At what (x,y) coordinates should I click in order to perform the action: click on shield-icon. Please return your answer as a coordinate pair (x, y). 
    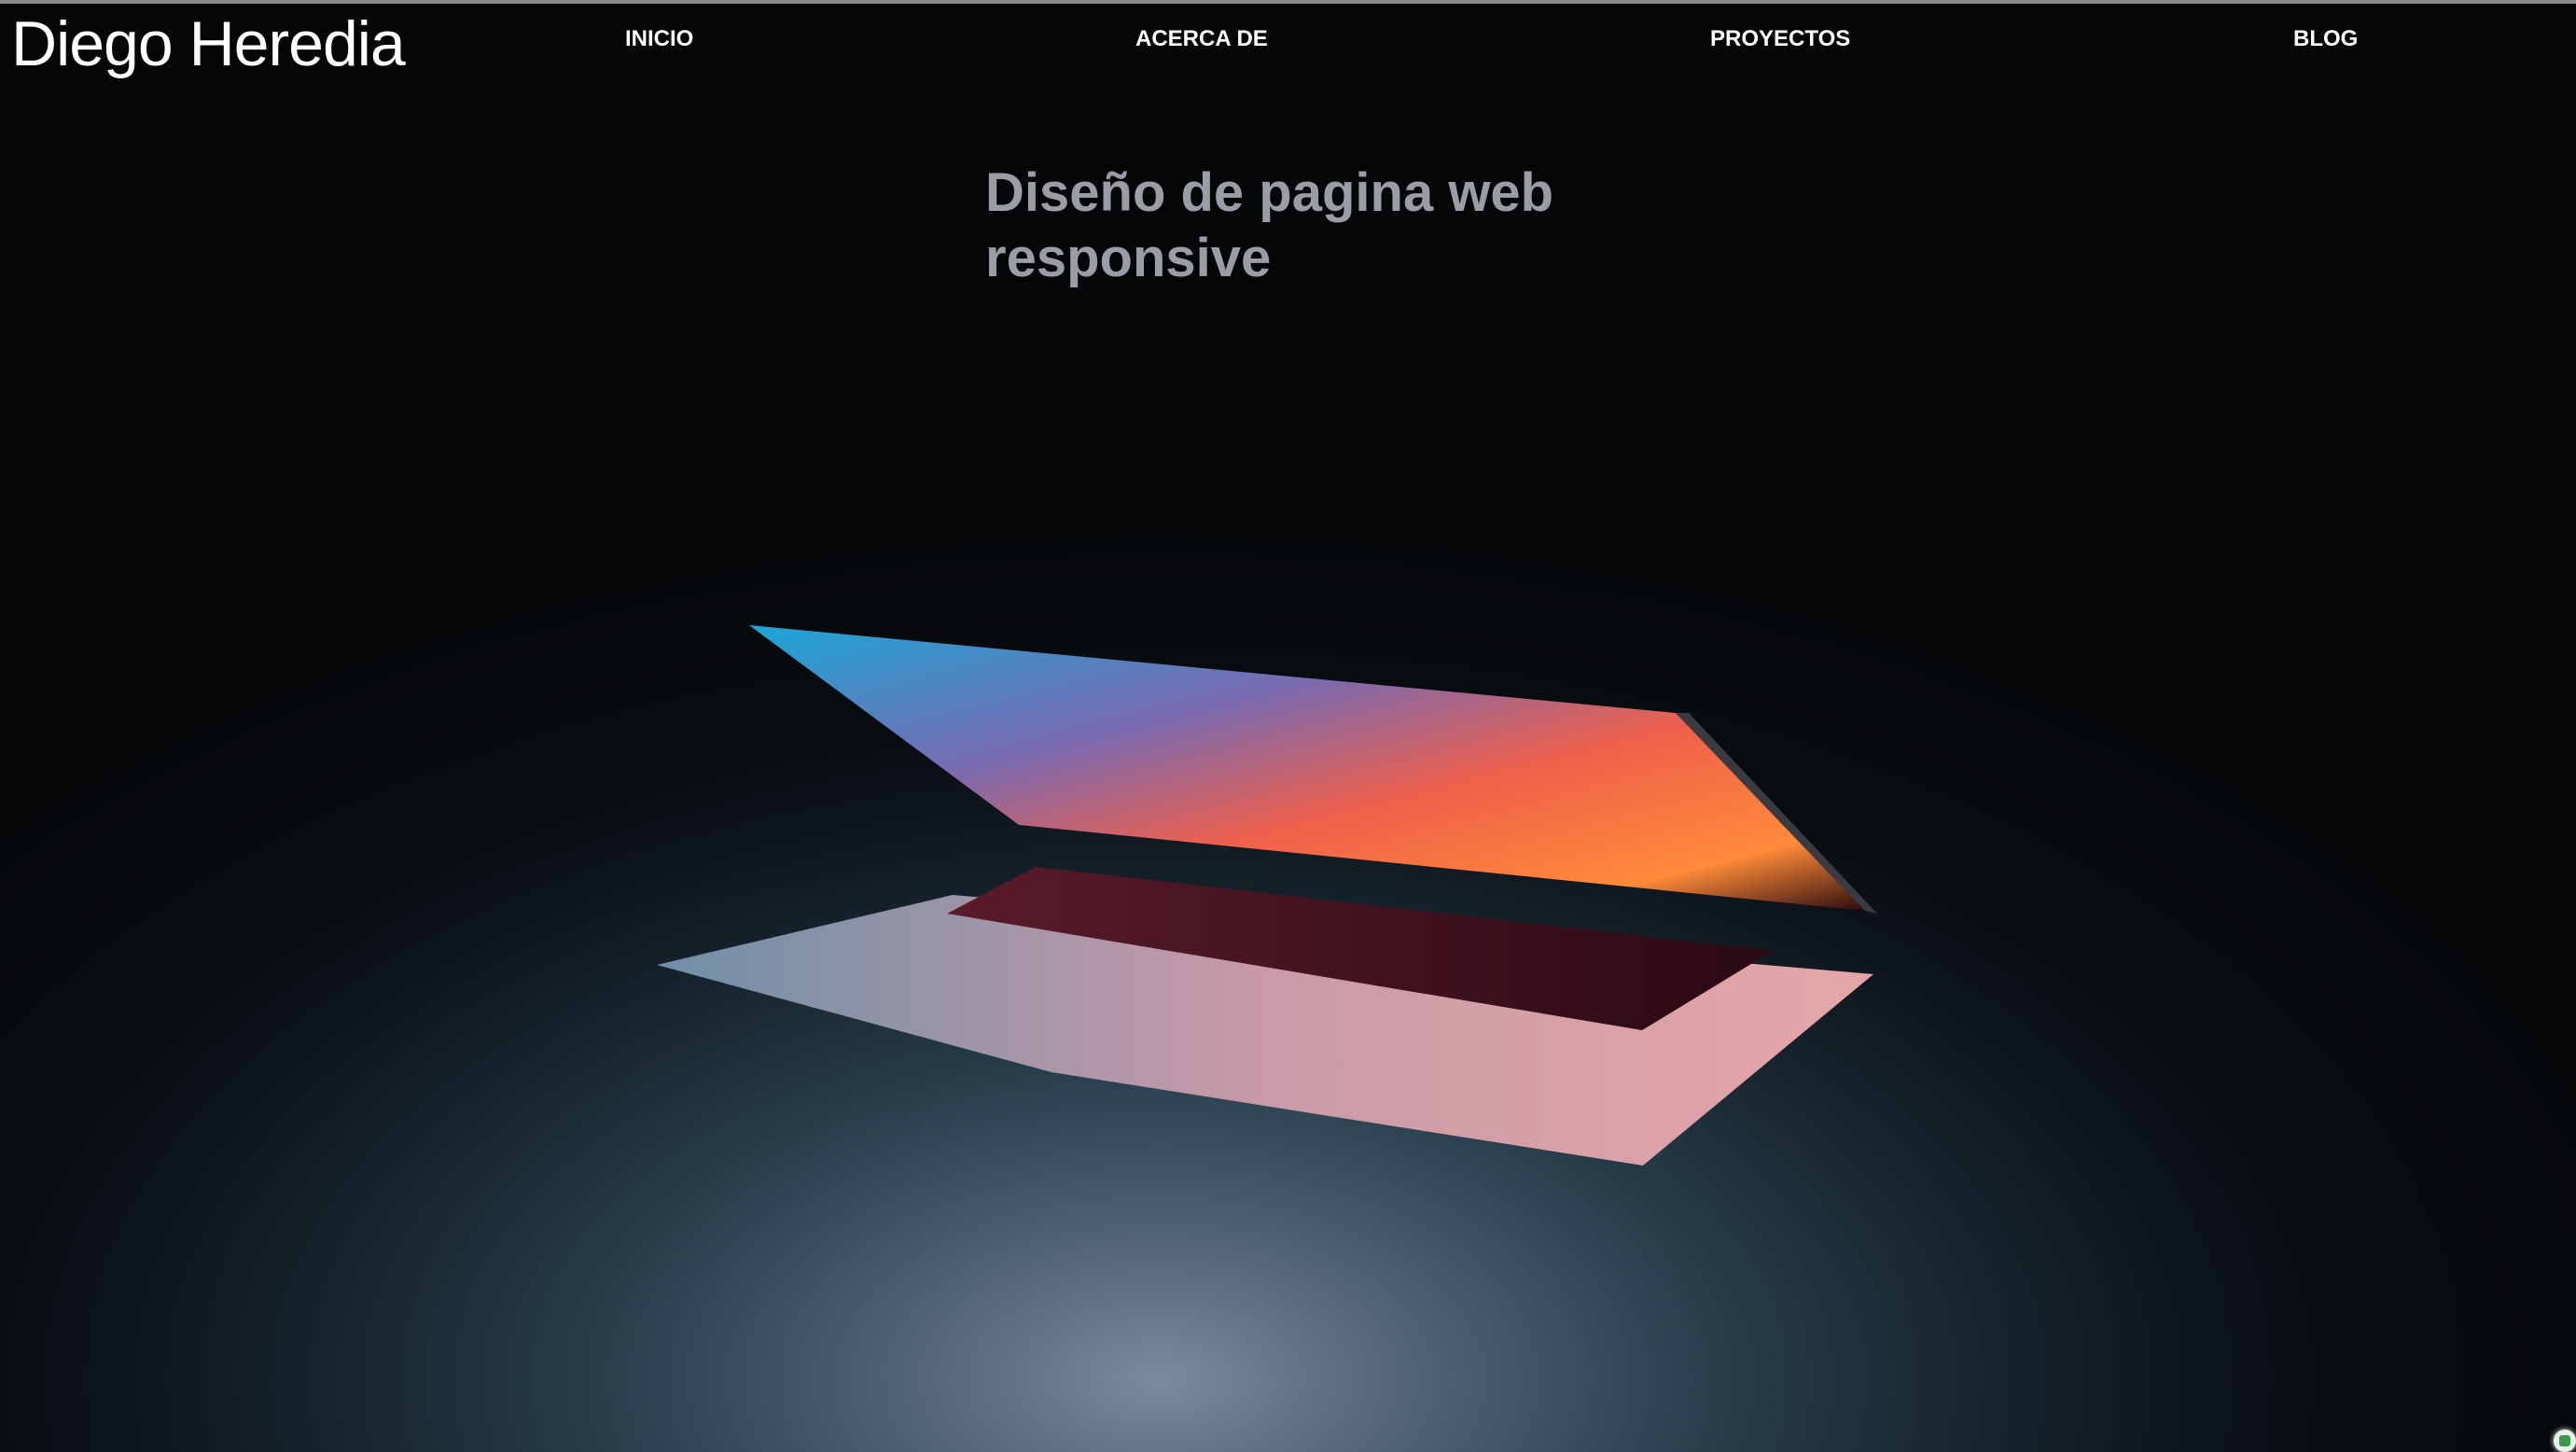
    Looking at the image, I should click on (2564, 1440).